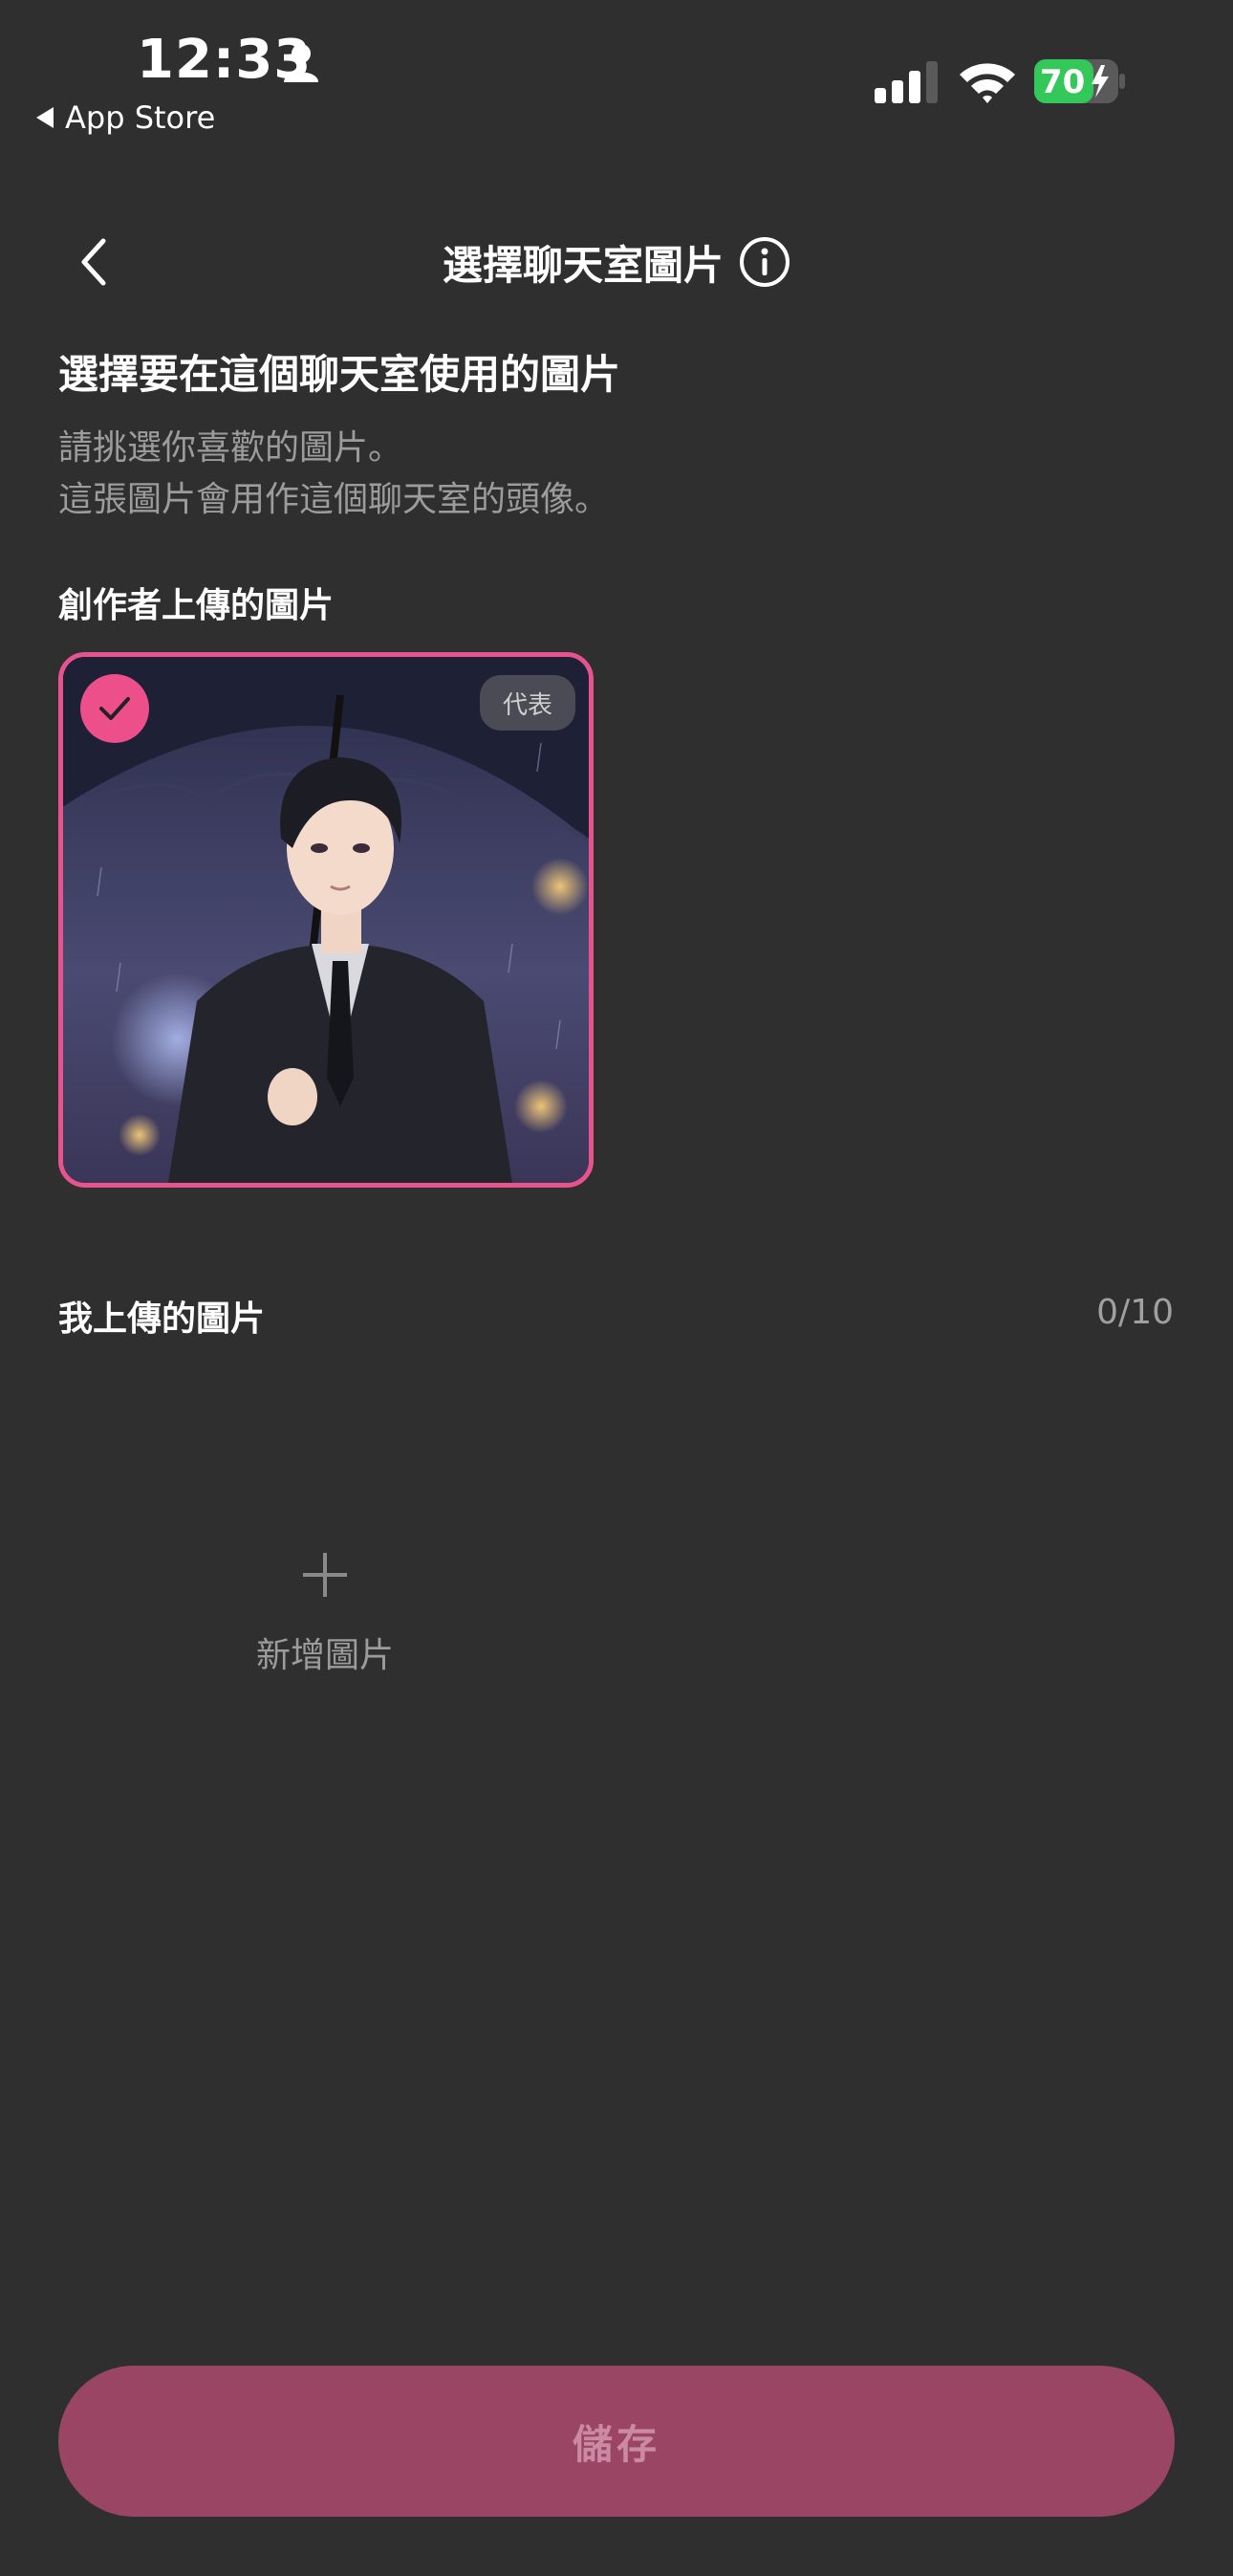 The height and width of the screenshot is (2576, 1233). I want to click on save-button: 儲存, so click(616, 2441).